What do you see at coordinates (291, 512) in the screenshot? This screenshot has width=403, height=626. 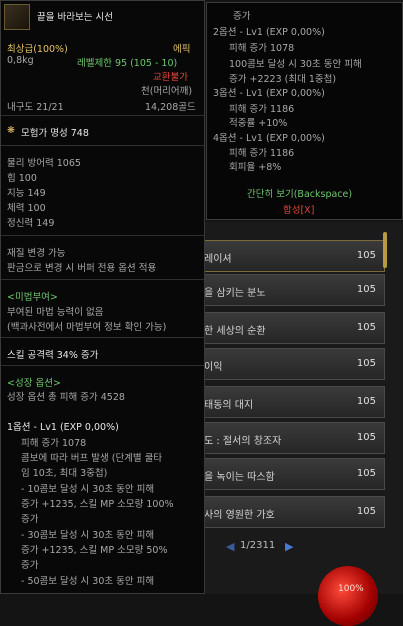 I see `list-item: 사의 영원한 가호 105` at bounding box center [291, 512].